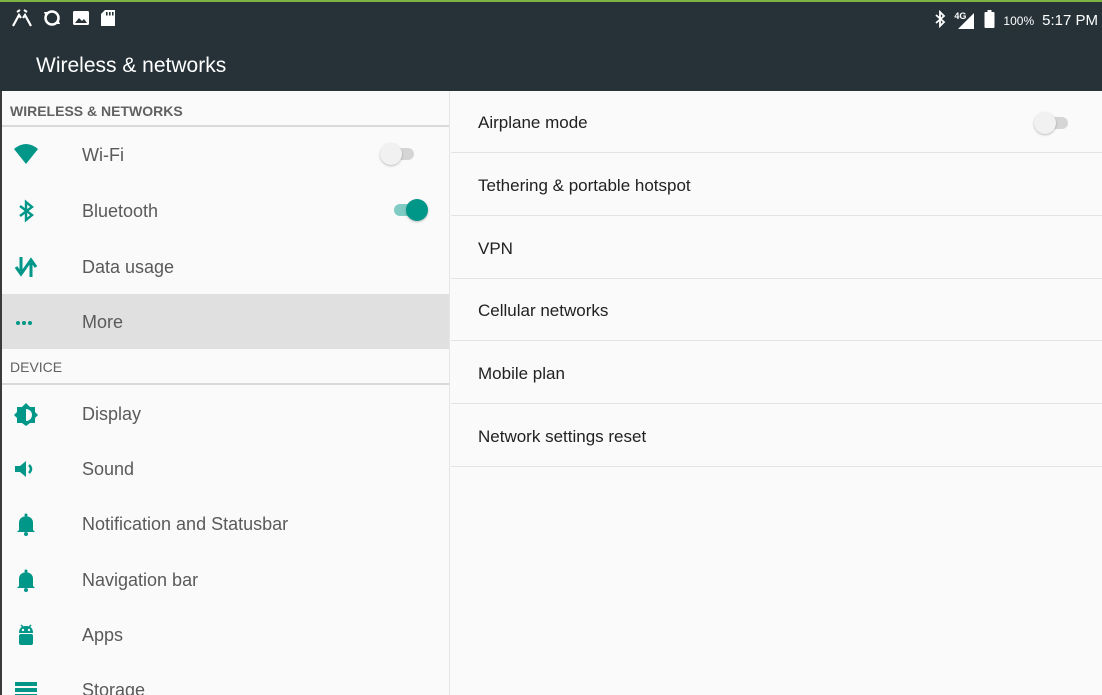 The image size is (1102, 695). Describe the element at coordinates (24, 469) in the screenshot. I see `volume-icon` at that location.